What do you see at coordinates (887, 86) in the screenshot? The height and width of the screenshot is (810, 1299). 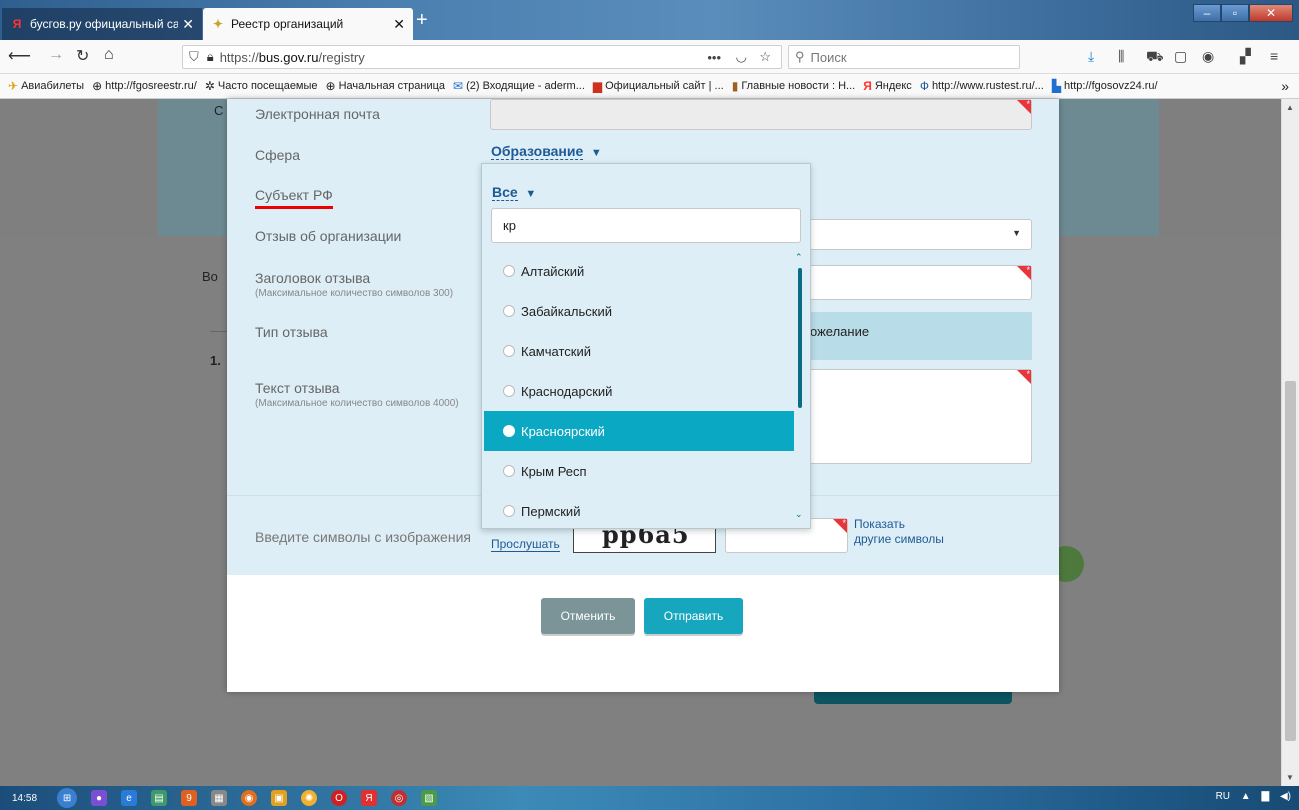 I see `bookmark-item: Я Яндекс` at bounding box center [887, 86].